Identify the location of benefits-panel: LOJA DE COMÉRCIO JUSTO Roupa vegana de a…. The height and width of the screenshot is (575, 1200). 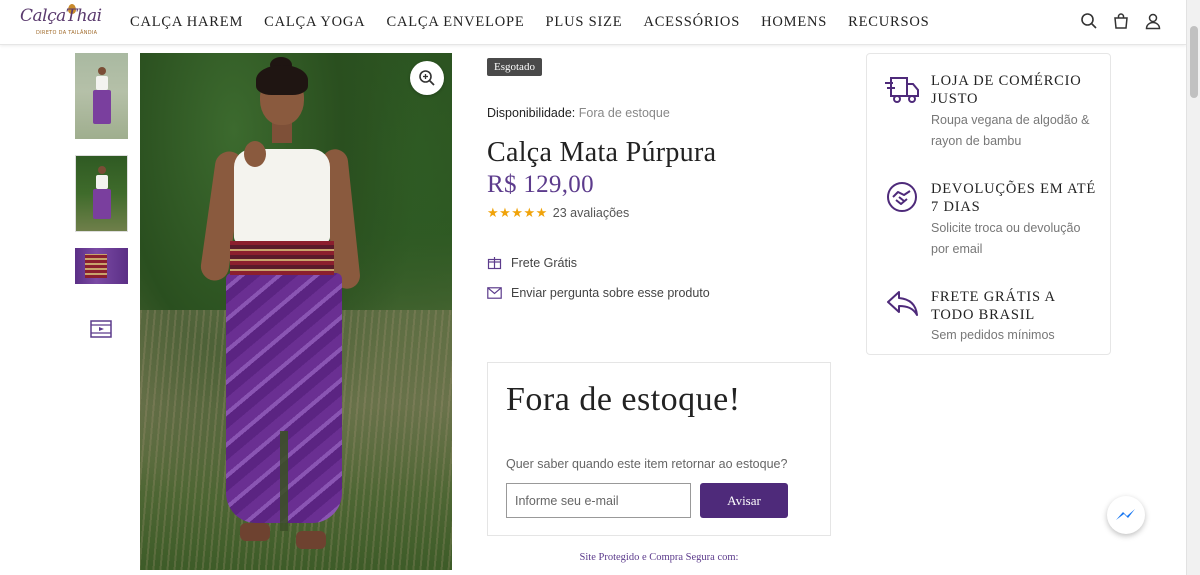
(988, 204).